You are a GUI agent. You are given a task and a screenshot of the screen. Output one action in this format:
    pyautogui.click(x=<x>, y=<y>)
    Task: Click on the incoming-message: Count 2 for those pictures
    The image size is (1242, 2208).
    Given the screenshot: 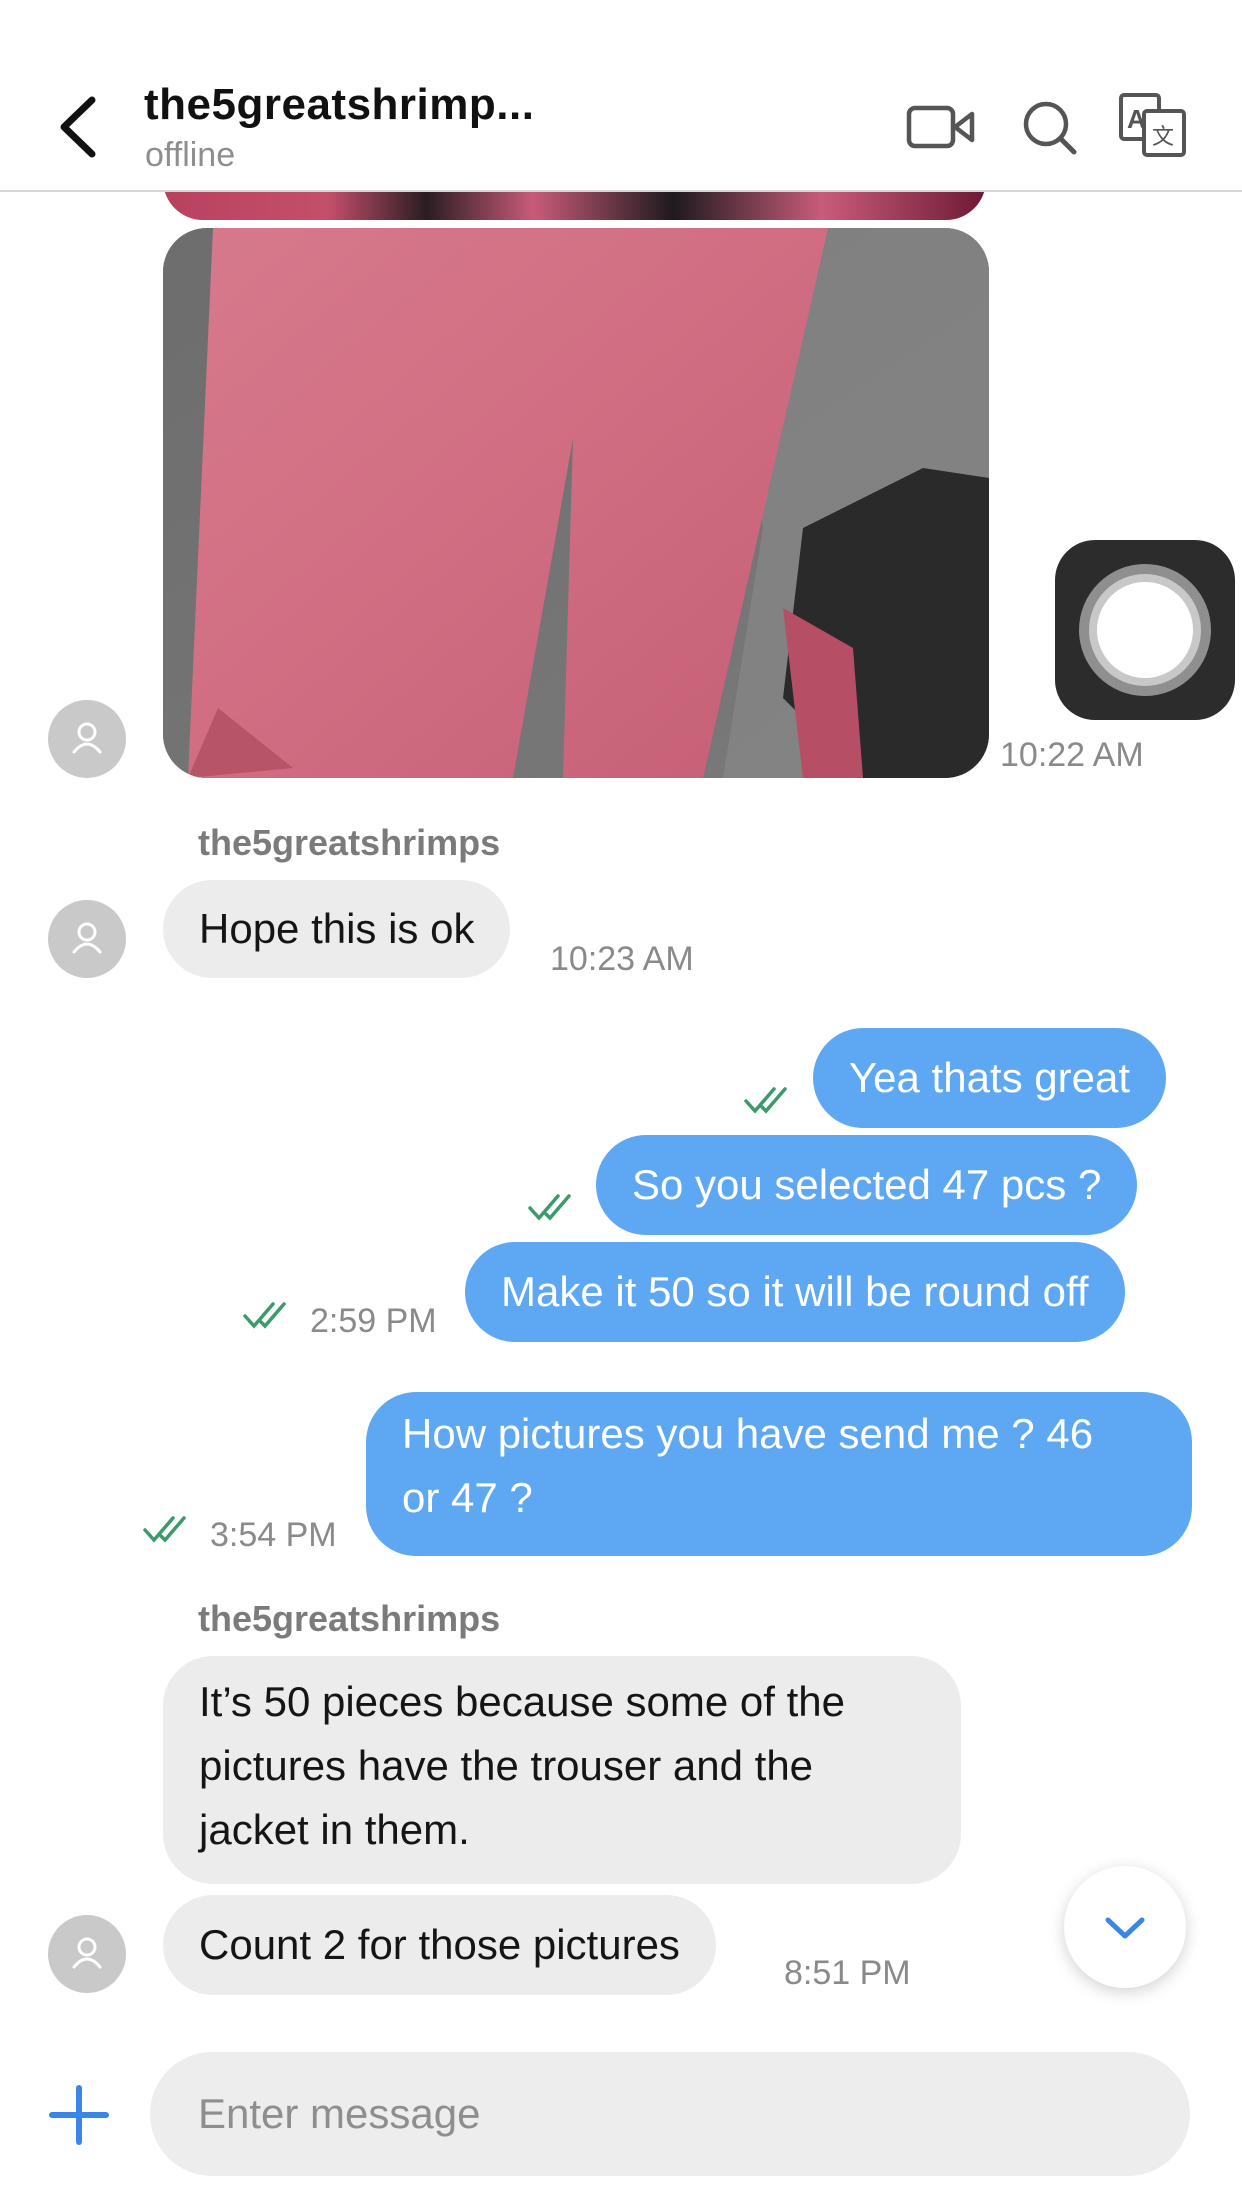 What is the action you would take?
    pyautogui.click(x=439, y=1945)
    